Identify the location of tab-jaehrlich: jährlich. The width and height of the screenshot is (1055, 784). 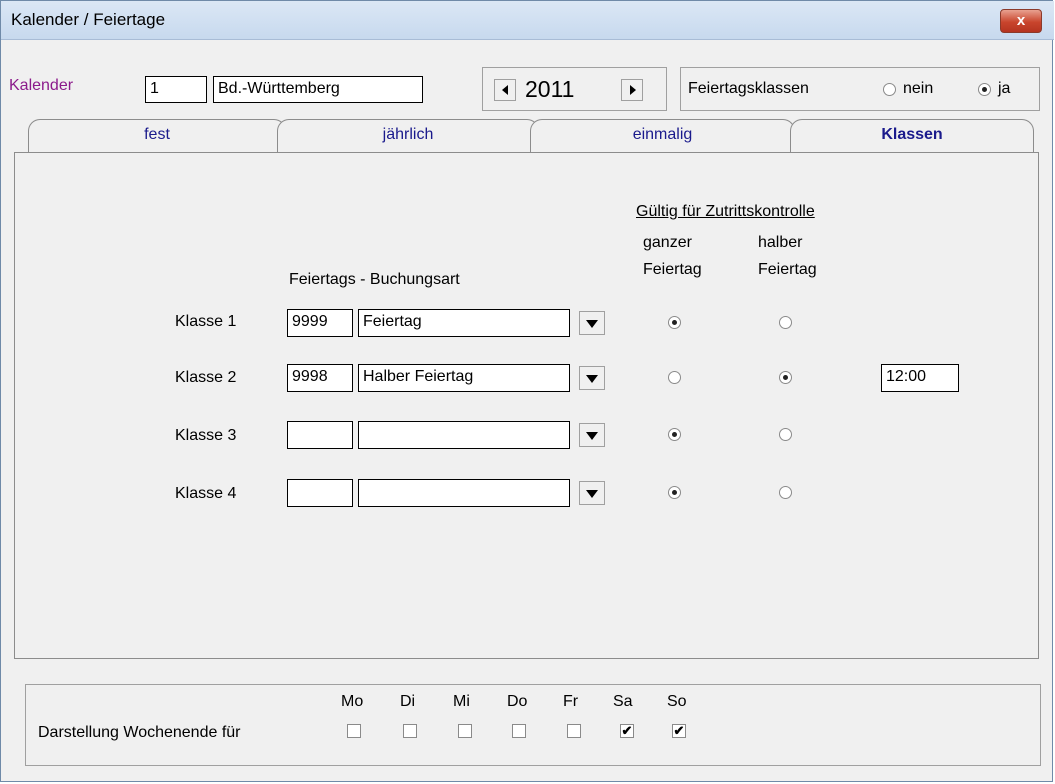
(408, 136).